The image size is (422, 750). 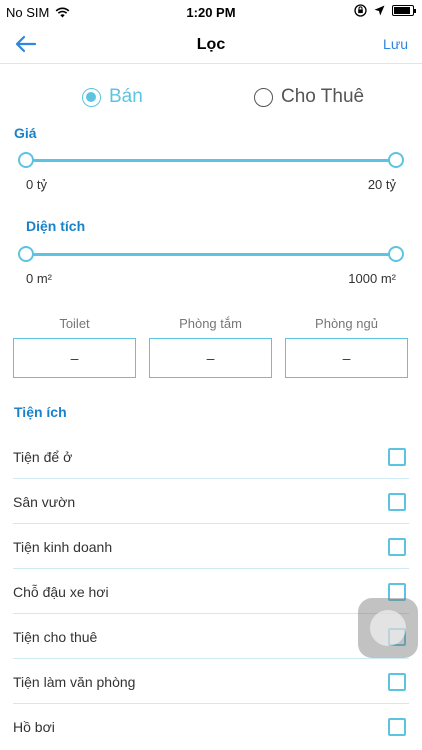 I want to click on back-arrow-icon, so click(x=26, y=44).